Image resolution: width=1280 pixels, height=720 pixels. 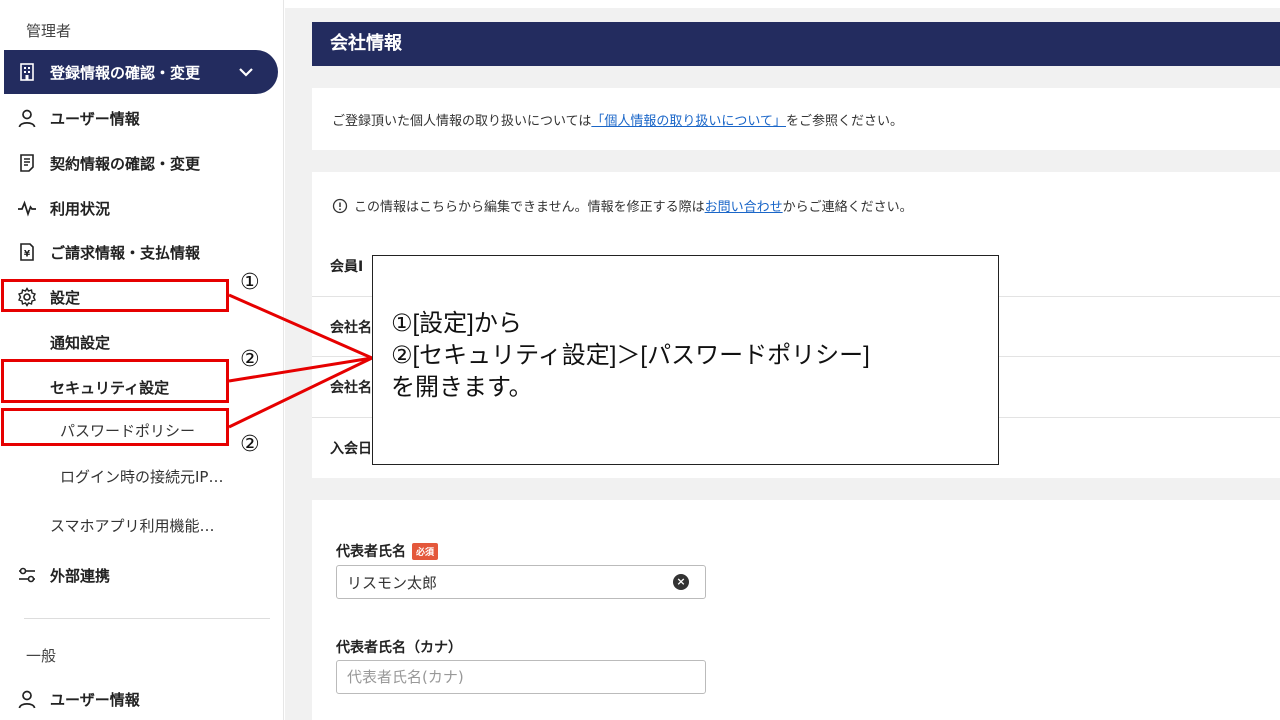 I want to click on rep-kana-label: 代表者氏名（カナ）, so click(x=399, y=647).